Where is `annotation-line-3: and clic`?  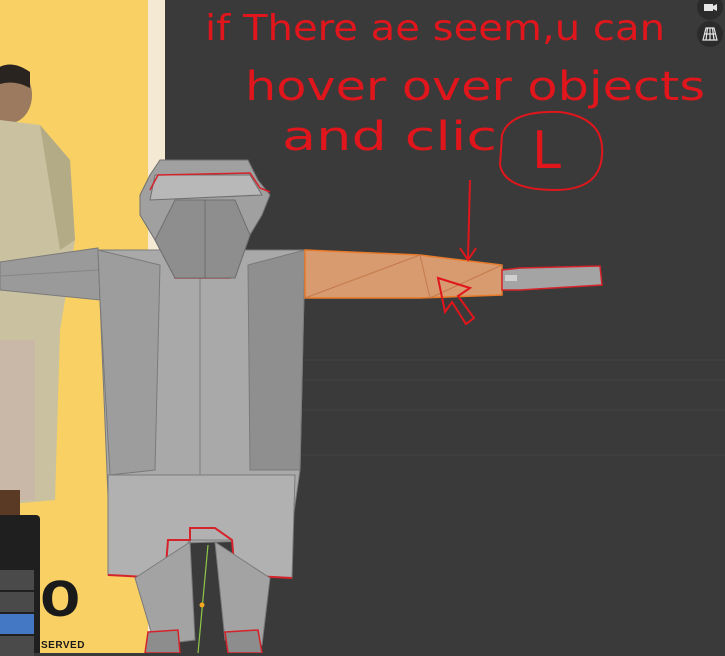
annotation-line-3: and clic is located at coordinates (389, 137).